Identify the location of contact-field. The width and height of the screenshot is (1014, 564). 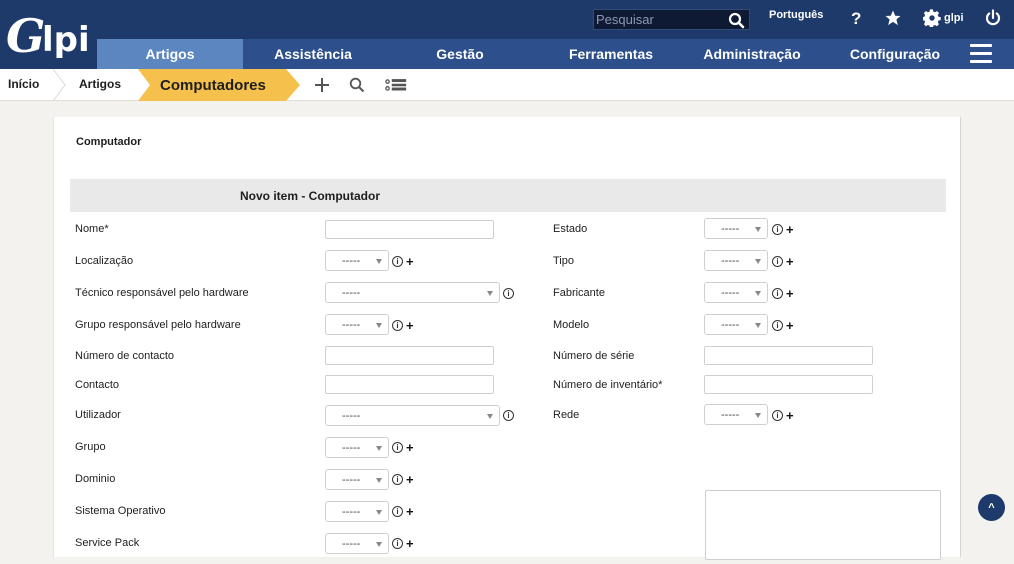
(409, 385).